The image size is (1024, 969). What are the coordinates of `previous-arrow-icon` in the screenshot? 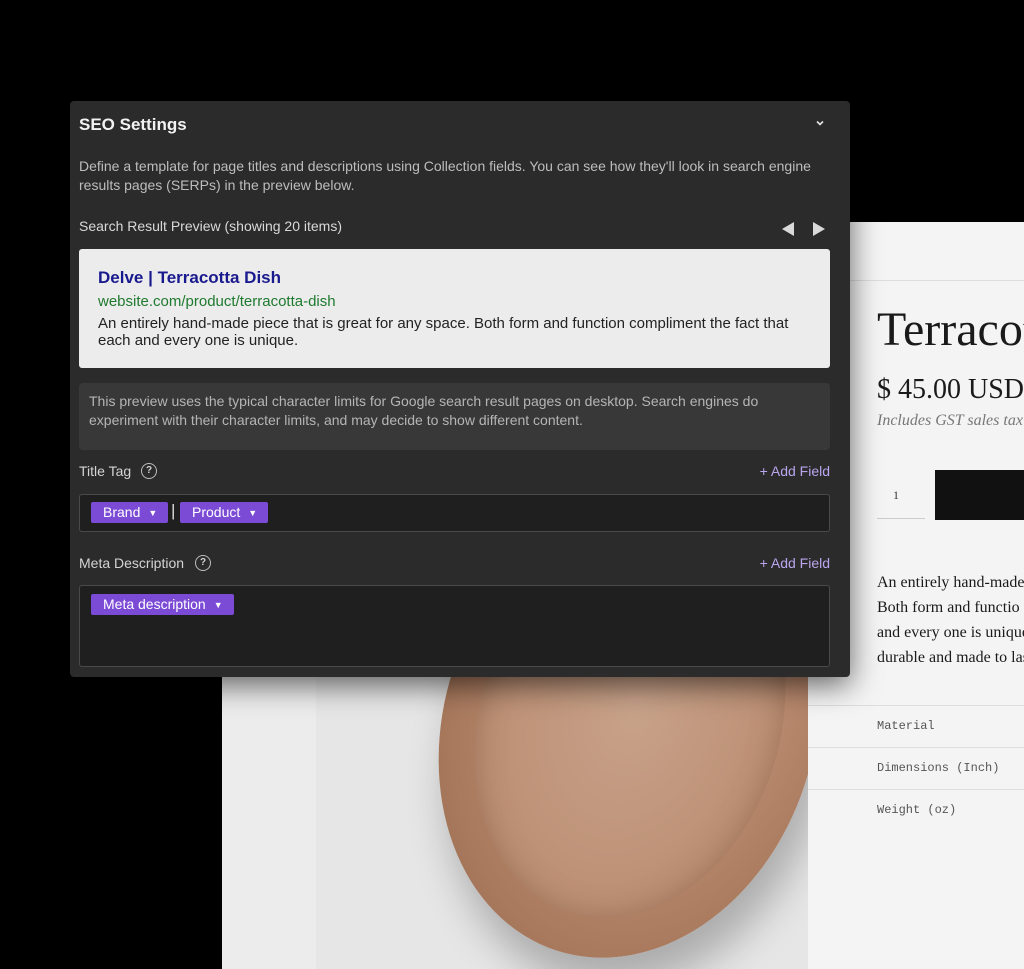 It's located at (788, 229).